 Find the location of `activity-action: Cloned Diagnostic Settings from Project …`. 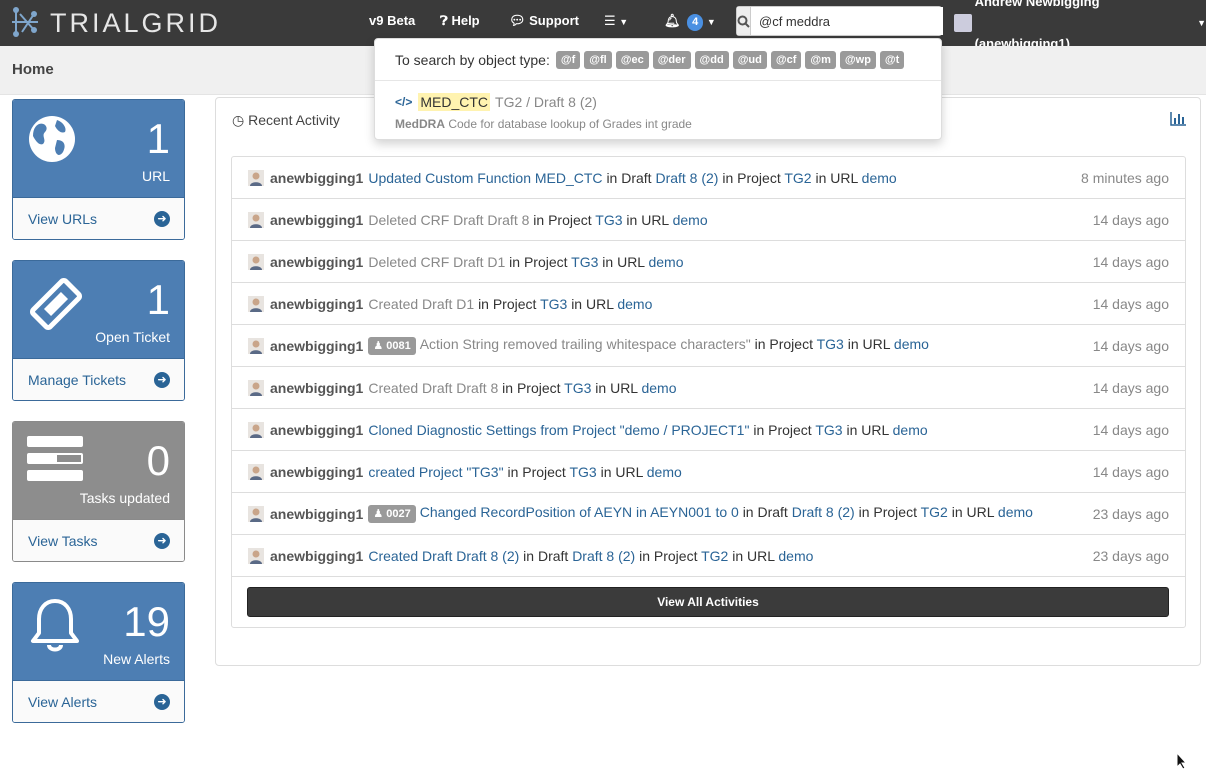

activity-action: Cloned Diagnostic Settings from Project … is located at coordinates (558, 430).